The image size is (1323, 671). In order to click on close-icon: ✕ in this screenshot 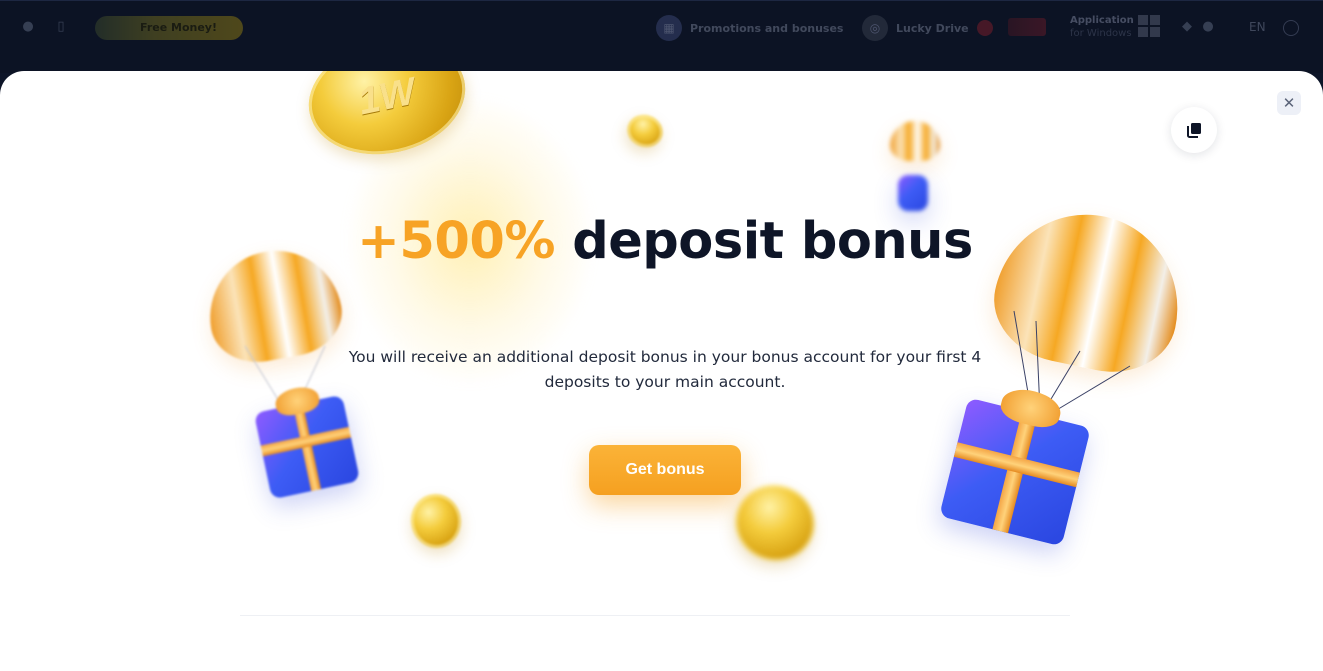, I will do `click(1289, 103)`.